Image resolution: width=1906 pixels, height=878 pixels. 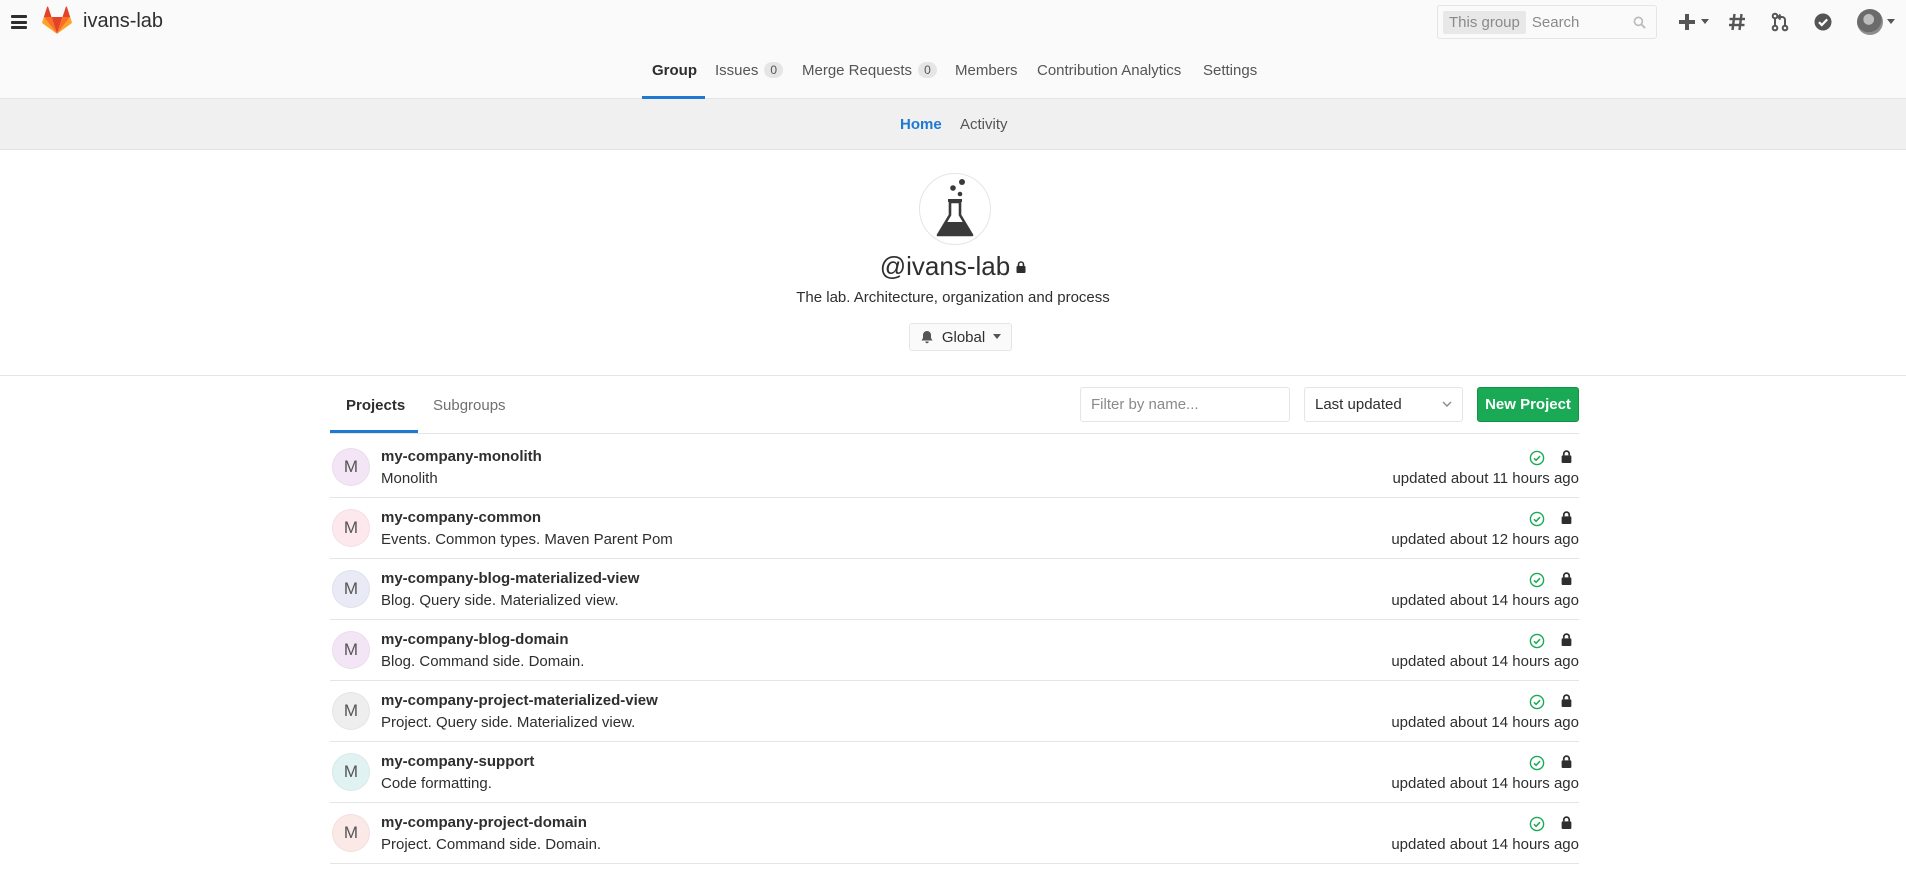 I want to click on subtab-activity: Activity, so click(x=984, y=124).